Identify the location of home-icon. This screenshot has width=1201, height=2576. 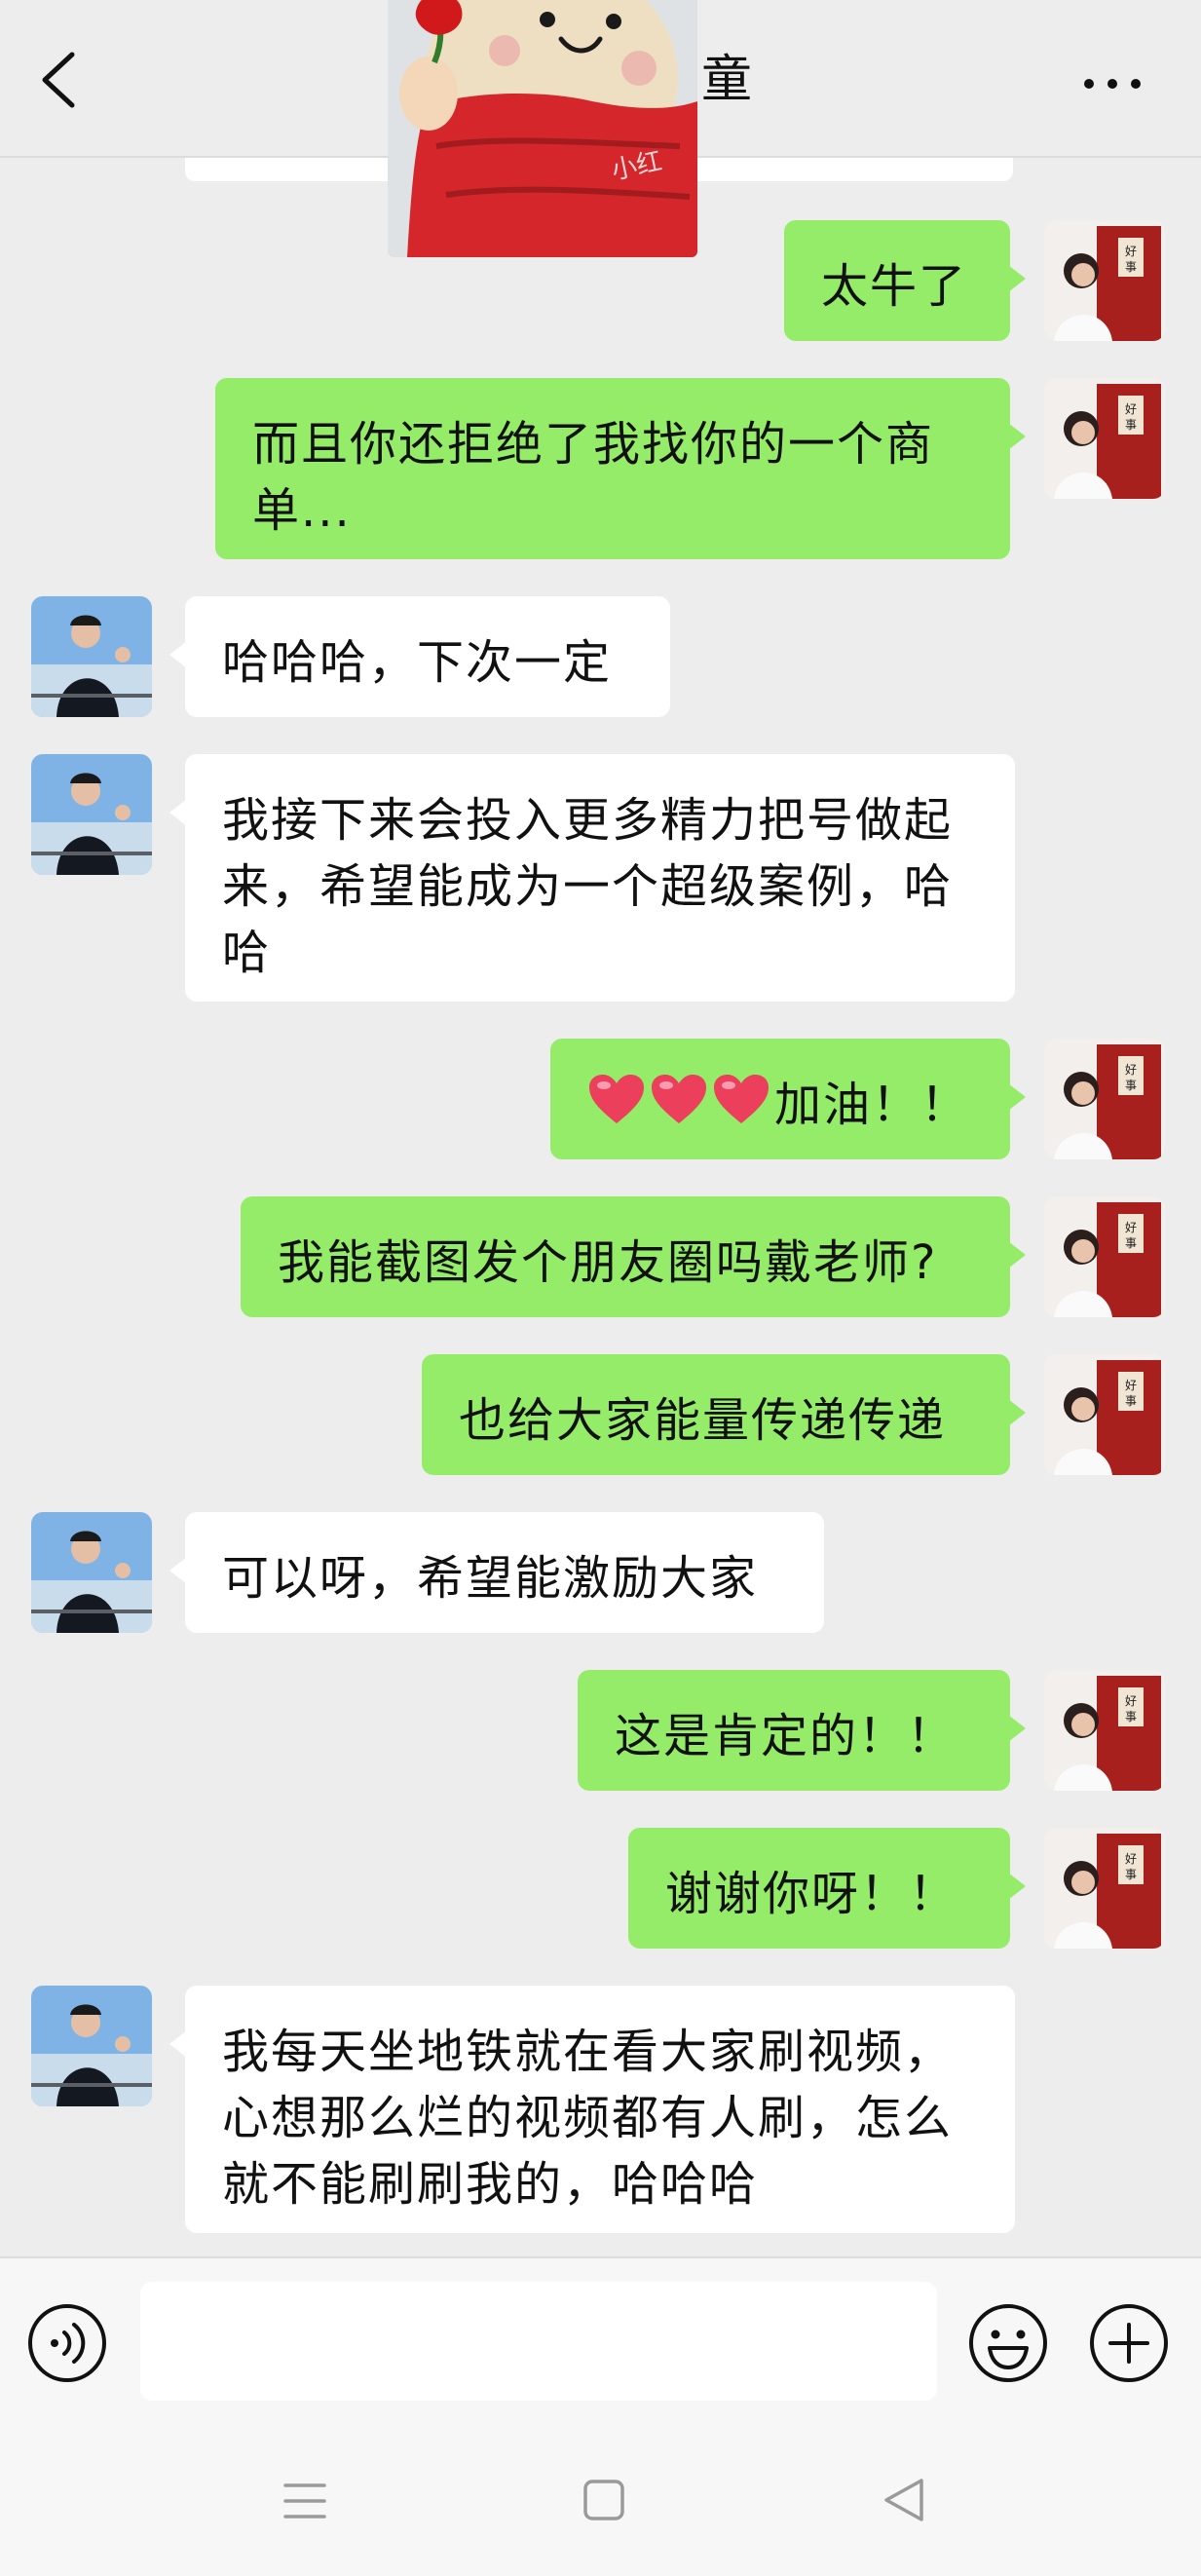
(603, 2500).